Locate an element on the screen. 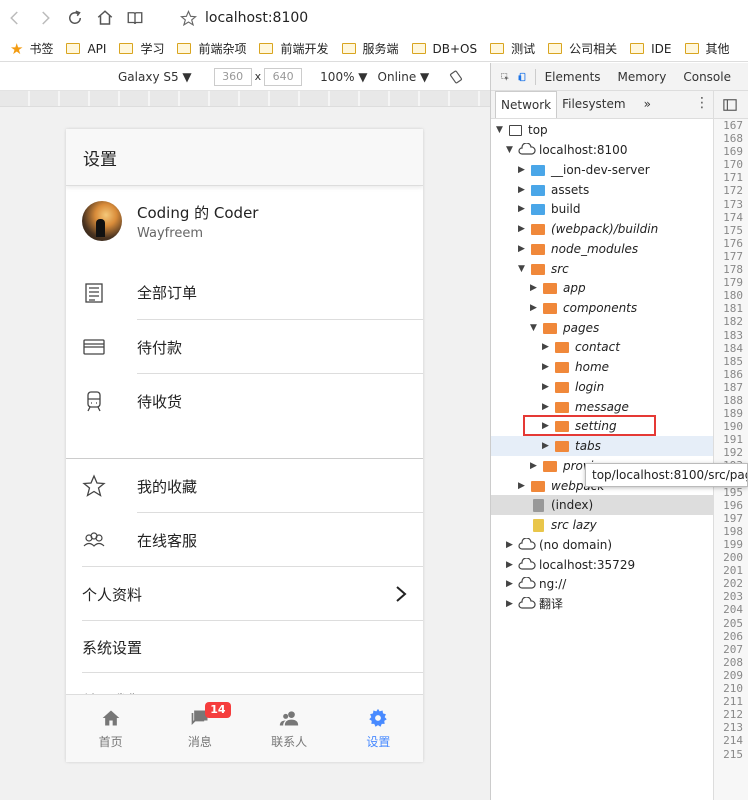  tree-item-webpack-buildin: ▶ (webpack)/buildin is located at coordinates (602, 229).